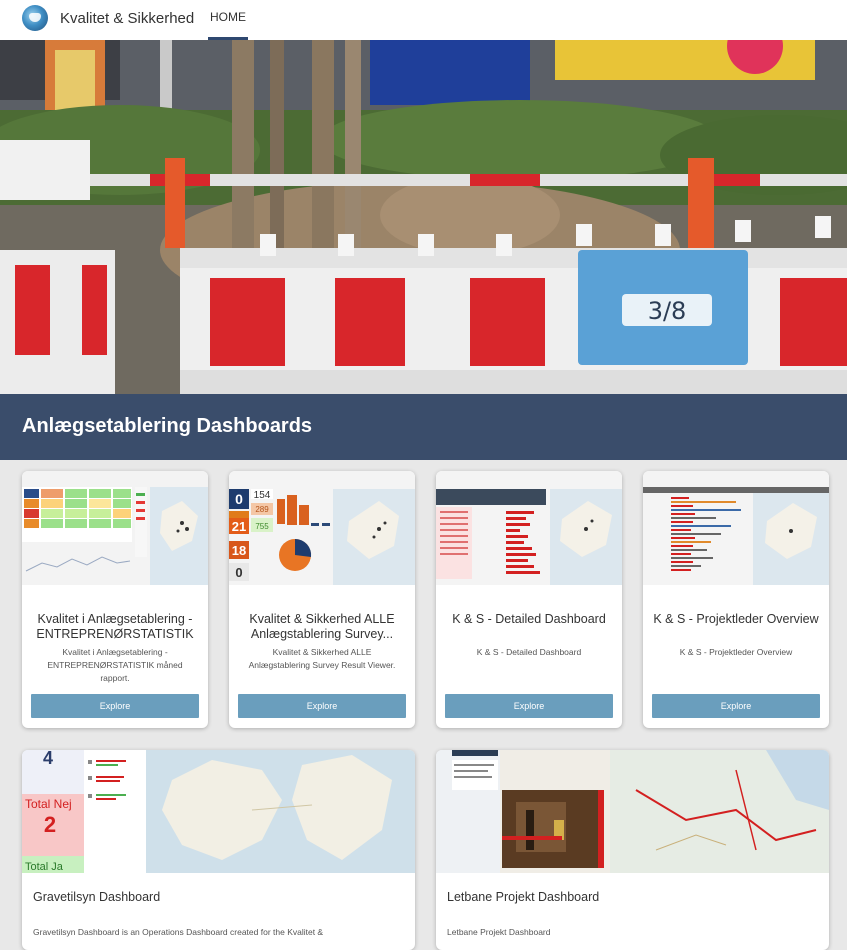 This screenshot has height=950, width=847. I want to click on site-title: Kvalitet & Sikkerhed, so click(127, 18).